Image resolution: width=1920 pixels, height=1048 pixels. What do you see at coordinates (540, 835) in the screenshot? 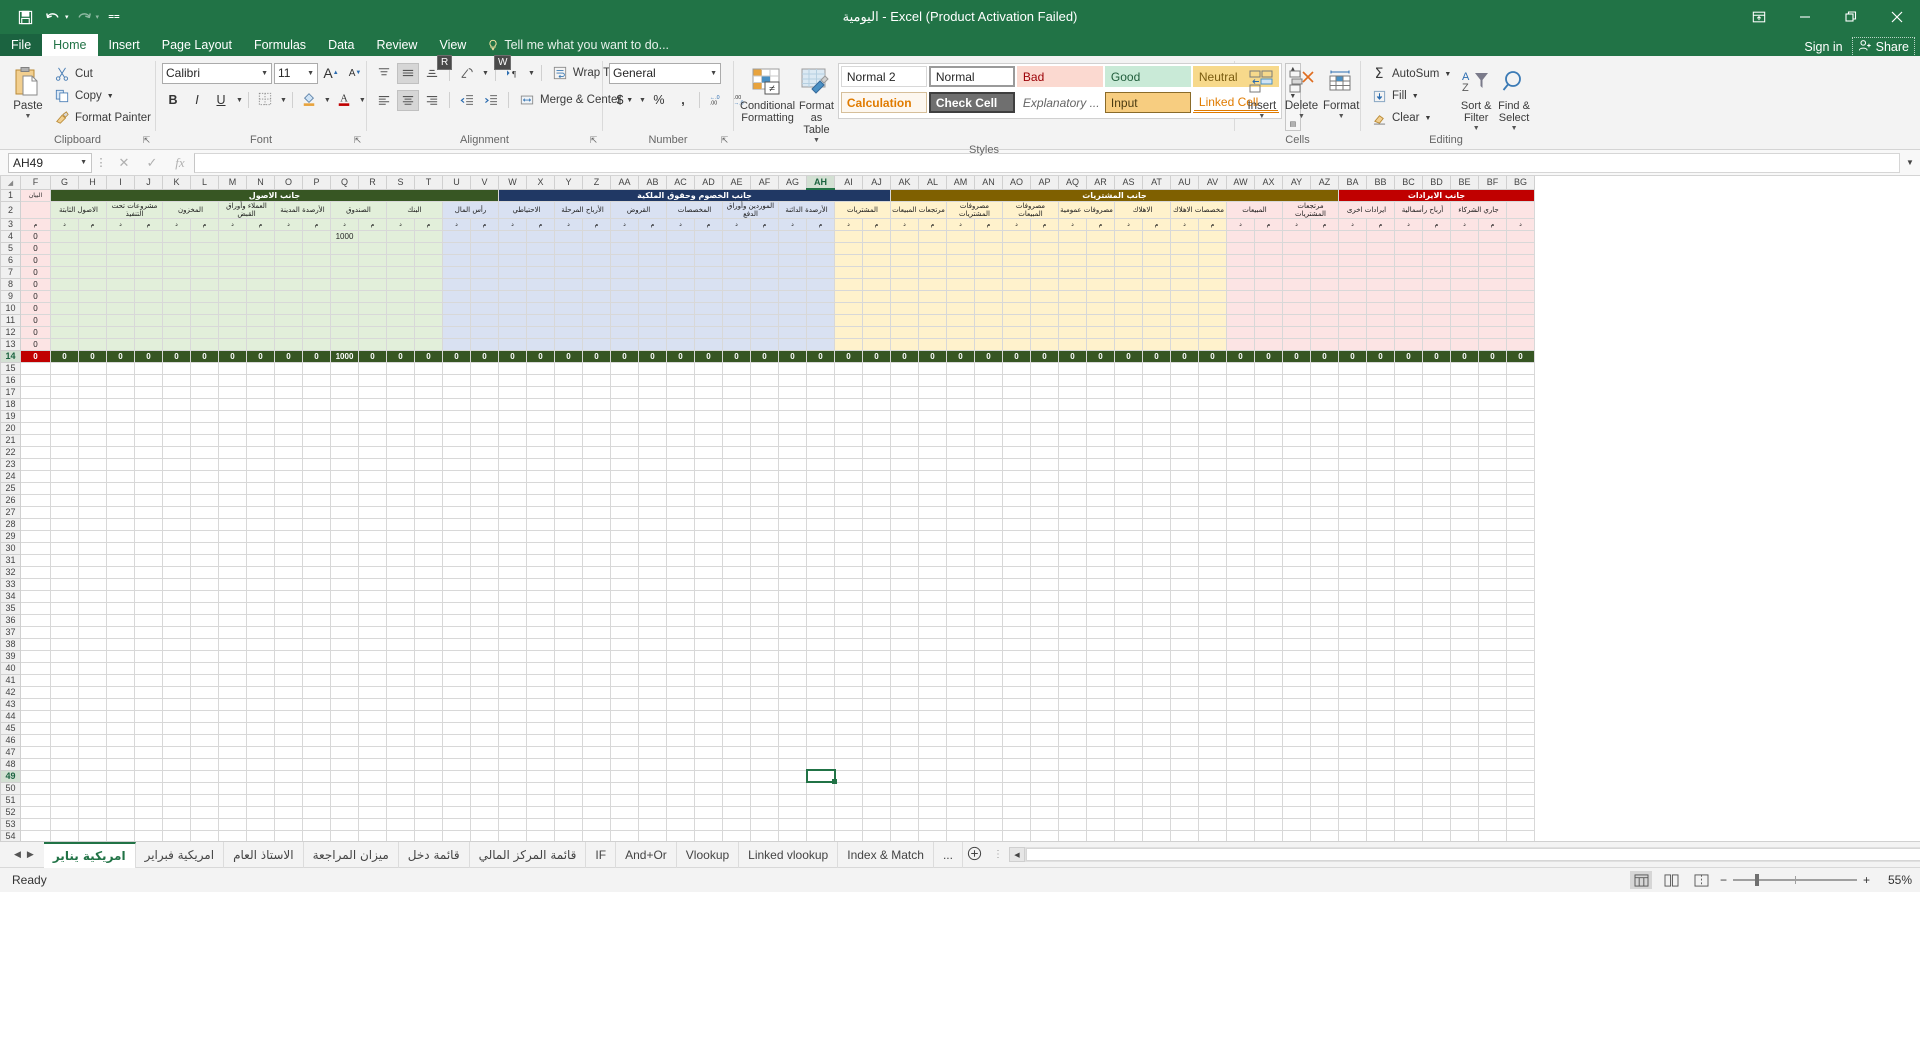
I see `cell-X54` at bounding box center [540, 835].